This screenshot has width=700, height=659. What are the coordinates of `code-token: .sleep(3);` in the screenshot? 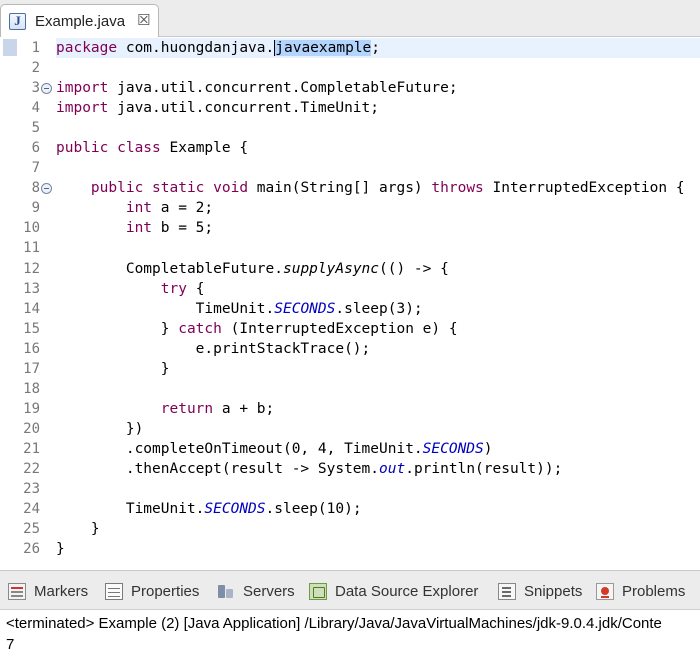 It's located at (379, 308).